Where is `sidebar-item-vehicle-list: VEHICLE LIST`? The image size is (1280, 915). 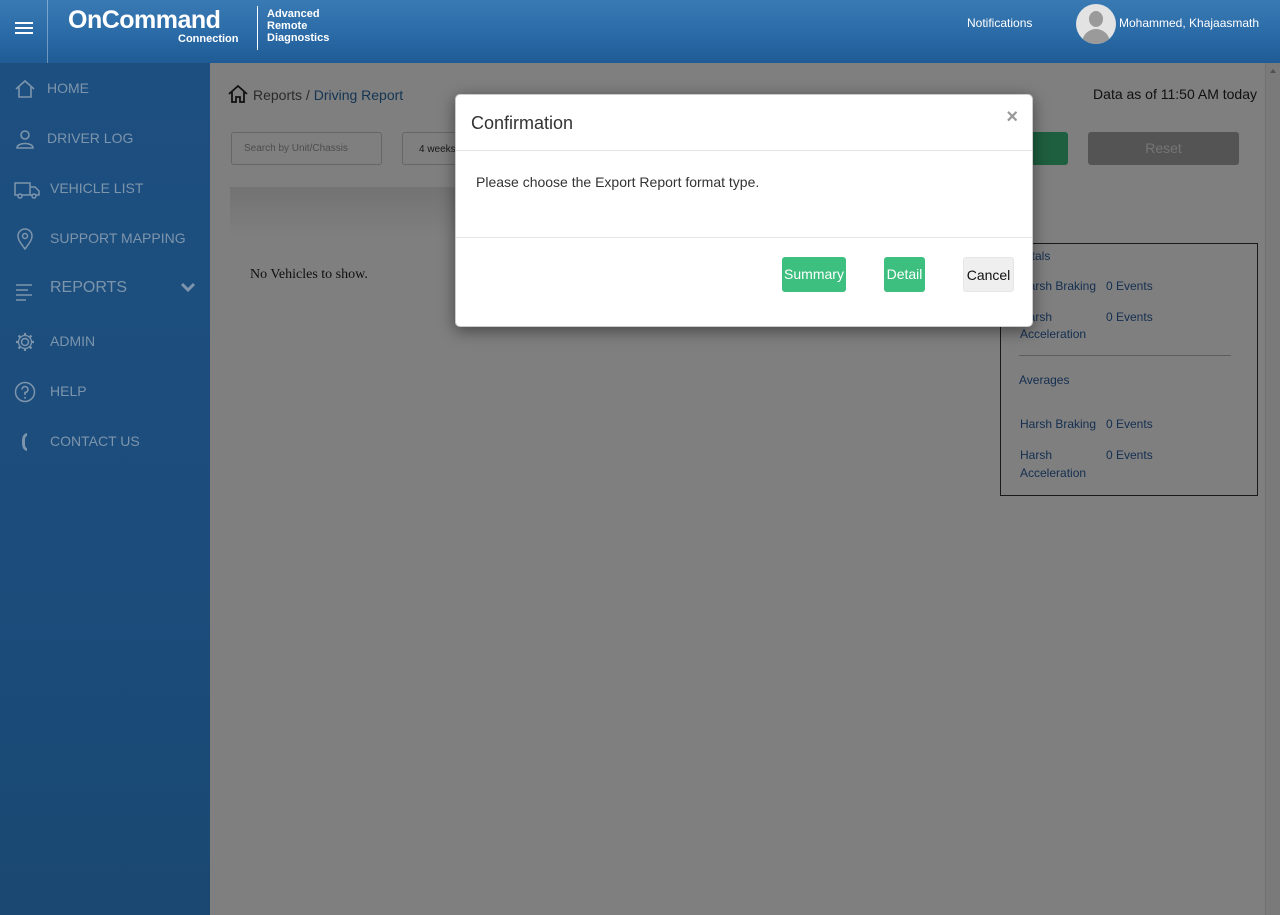 sidebar-item-vehicle-list: VEHICLE LIST is located at coordinates (105, 188).